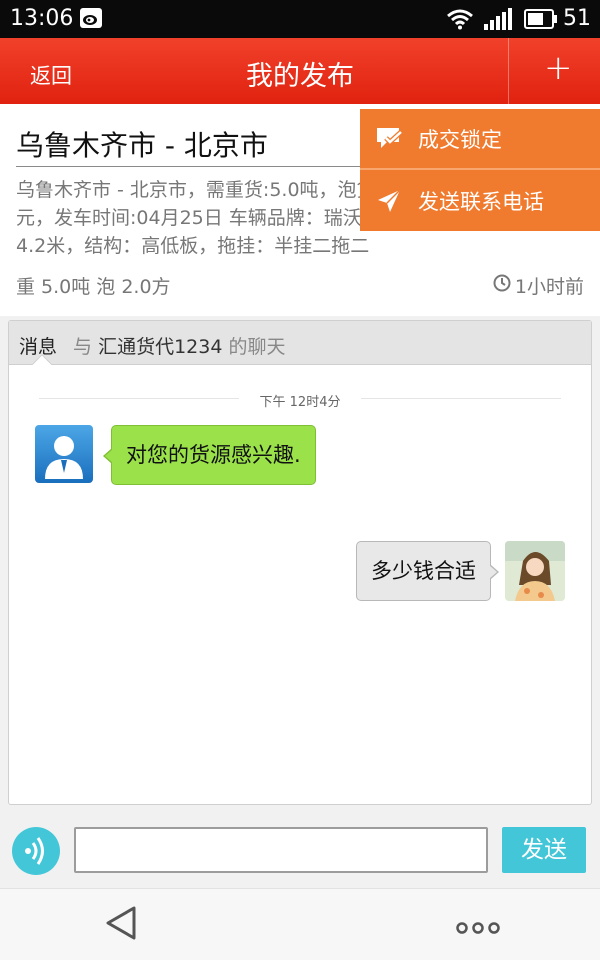 The width and height of the screenshot is (600, 960). What do you see at coordinates (38, 345) in the screenshot?
I see `tab-messages: 消息` at bounding box center [38, 345].